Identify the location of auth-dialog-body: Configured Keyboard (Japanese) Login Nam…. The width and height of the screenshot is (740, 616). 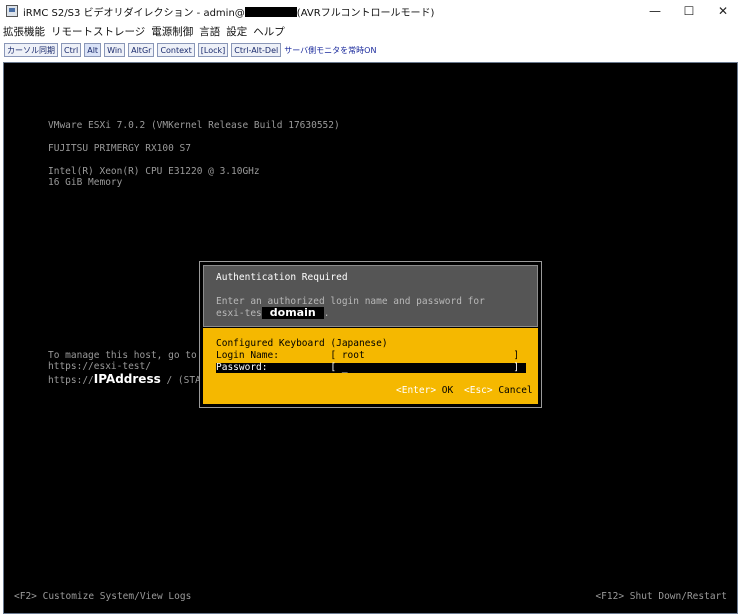
(370, 366).